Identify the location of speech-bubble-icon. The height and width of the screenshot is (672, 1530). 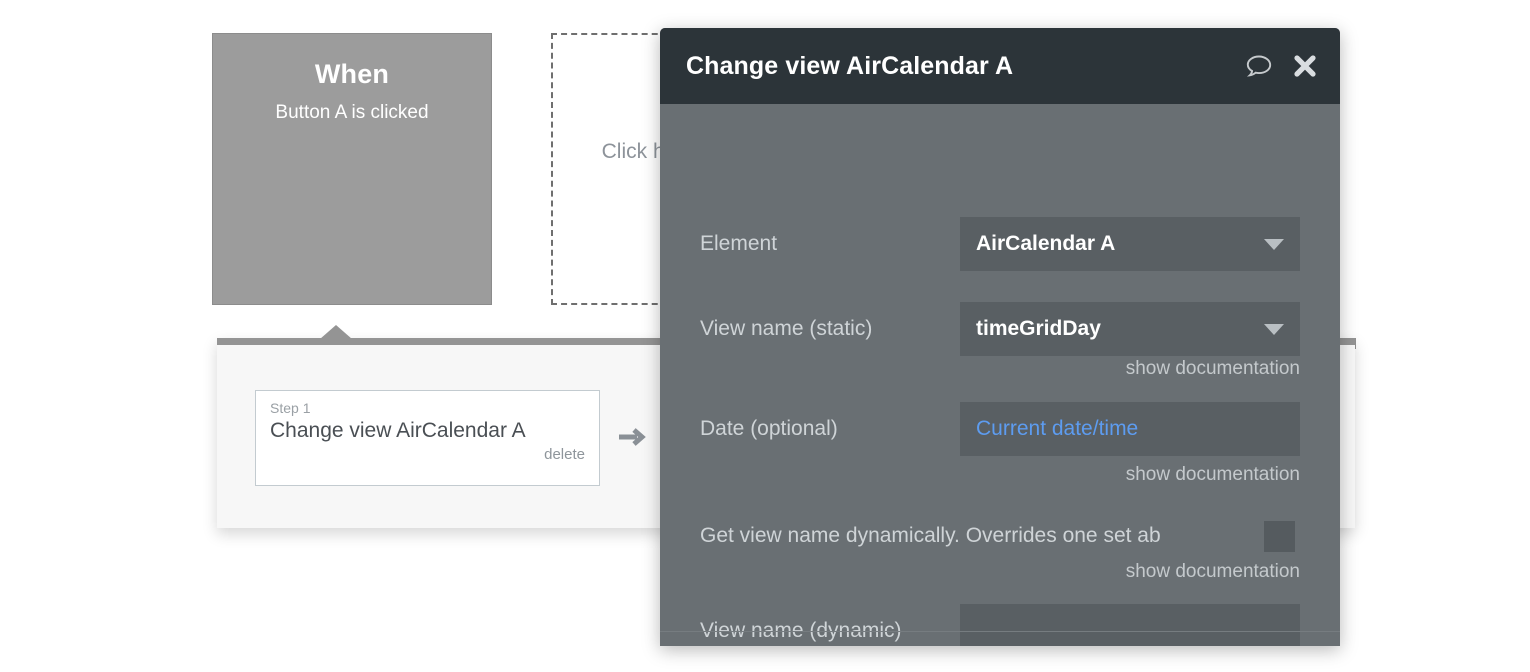
(1259, 66).